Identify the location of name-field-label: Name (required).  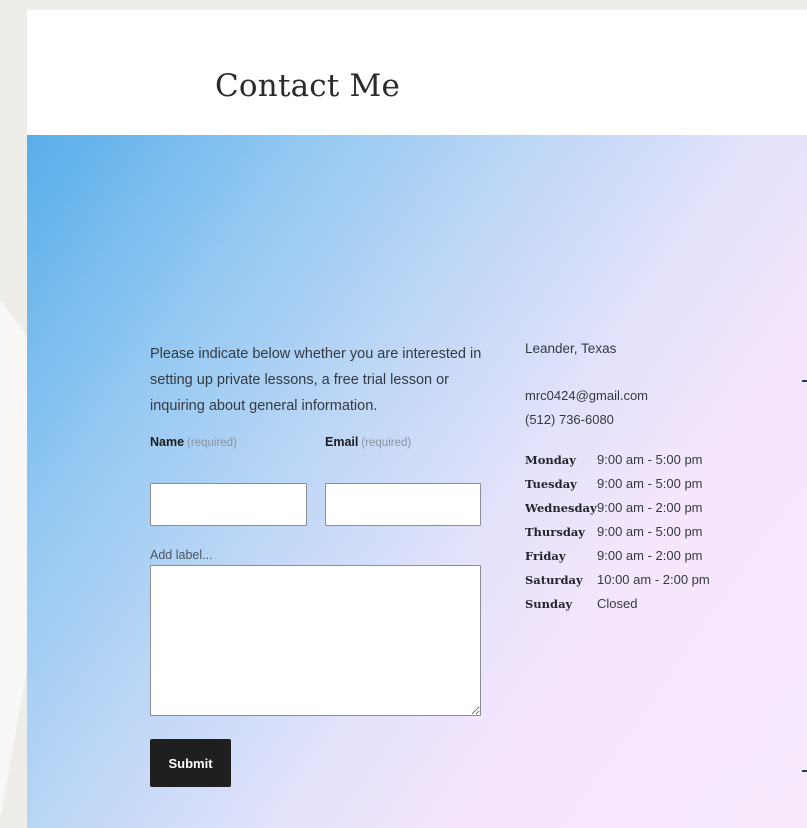
(193, 442).